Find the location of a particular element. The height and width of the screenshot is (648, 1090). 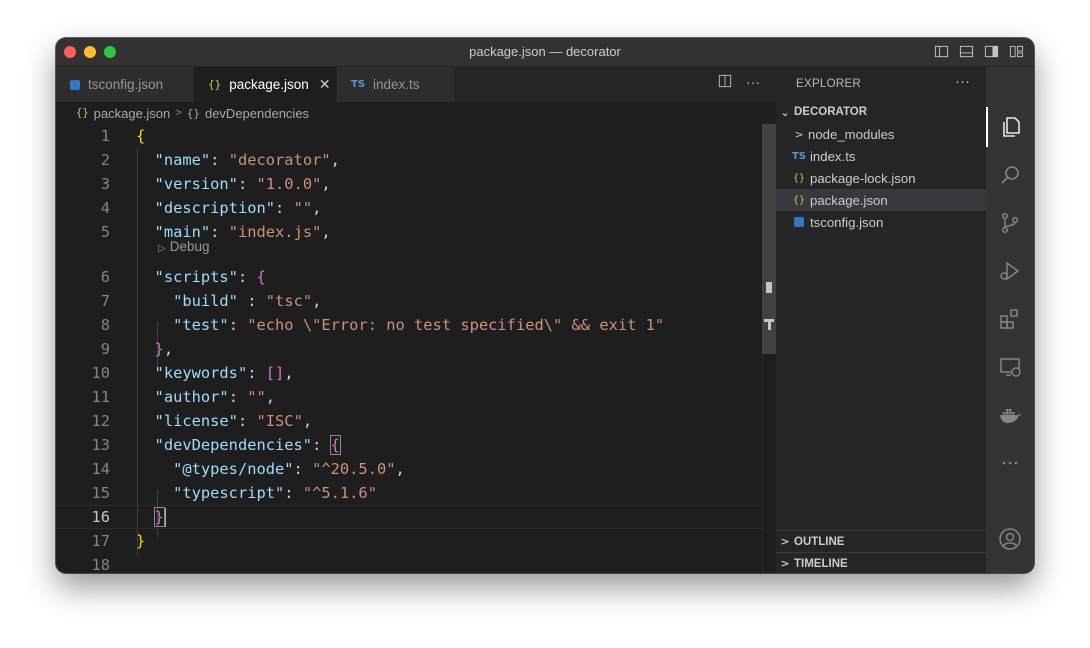

explorer-more-icon: ··· is located at coordinates (962, 81).